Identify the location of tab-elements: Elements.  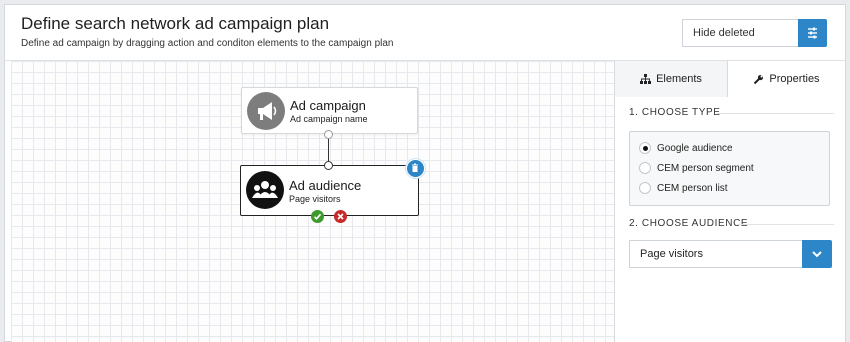
(671, 79).